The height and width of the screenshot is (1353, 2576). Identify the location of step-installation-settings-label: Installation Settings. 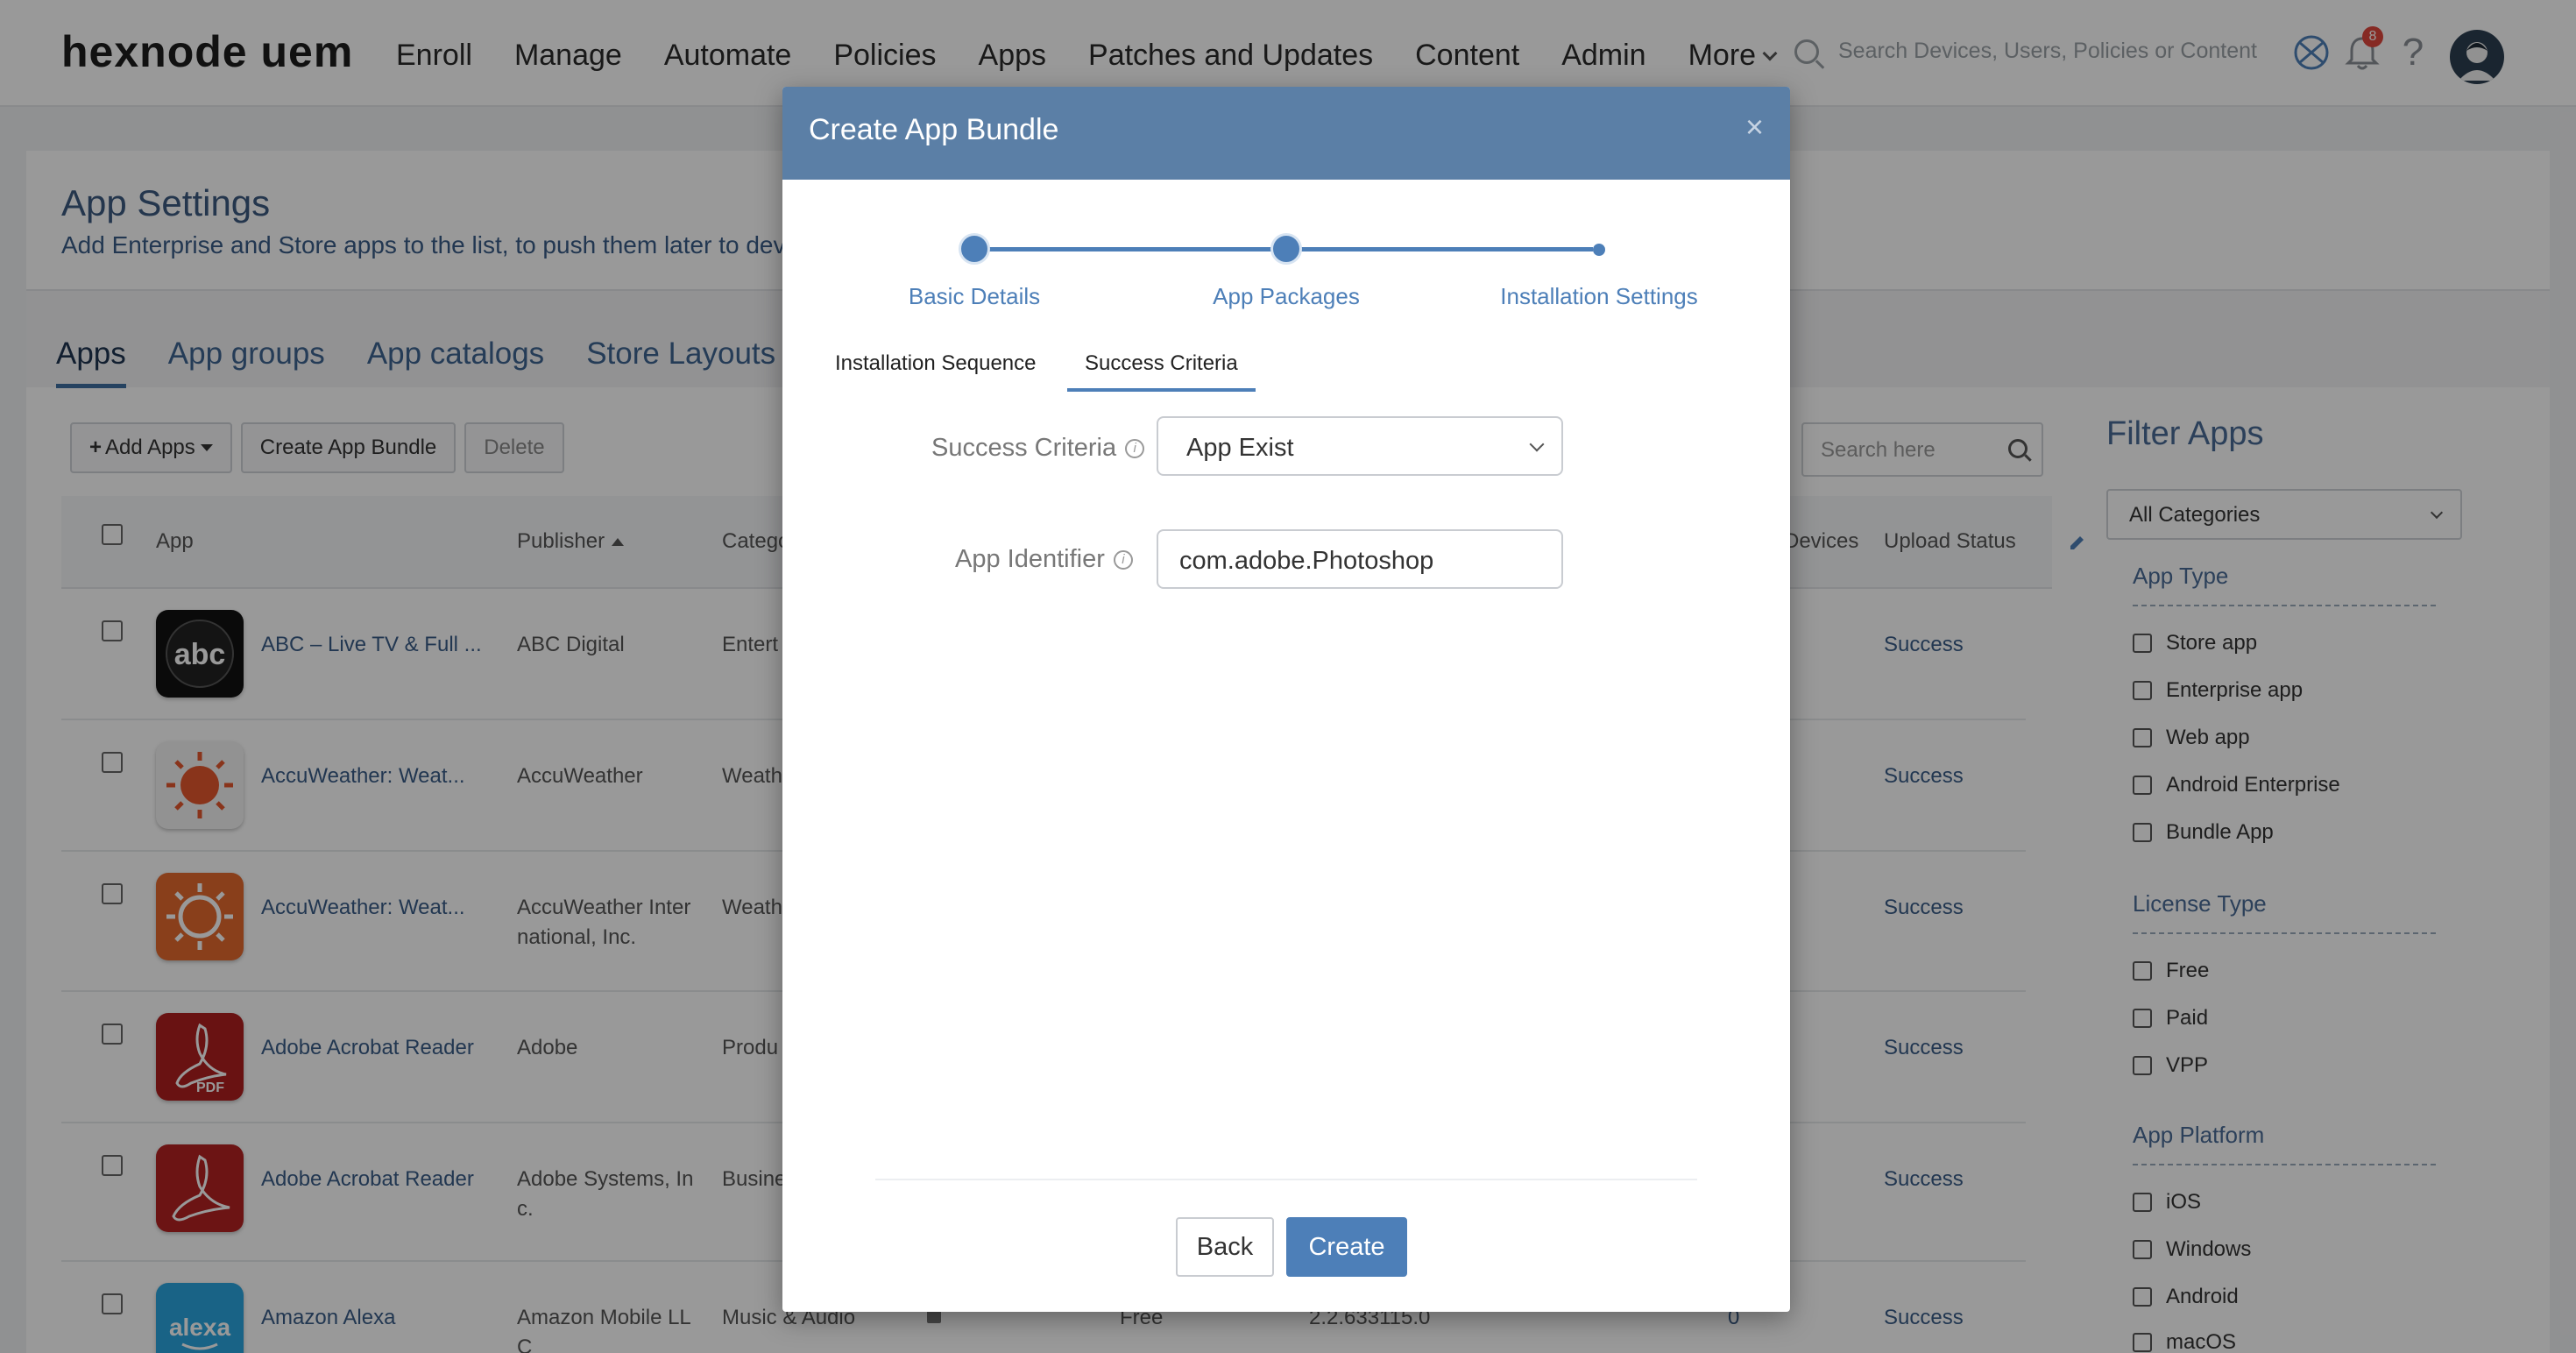
(1599, 296).